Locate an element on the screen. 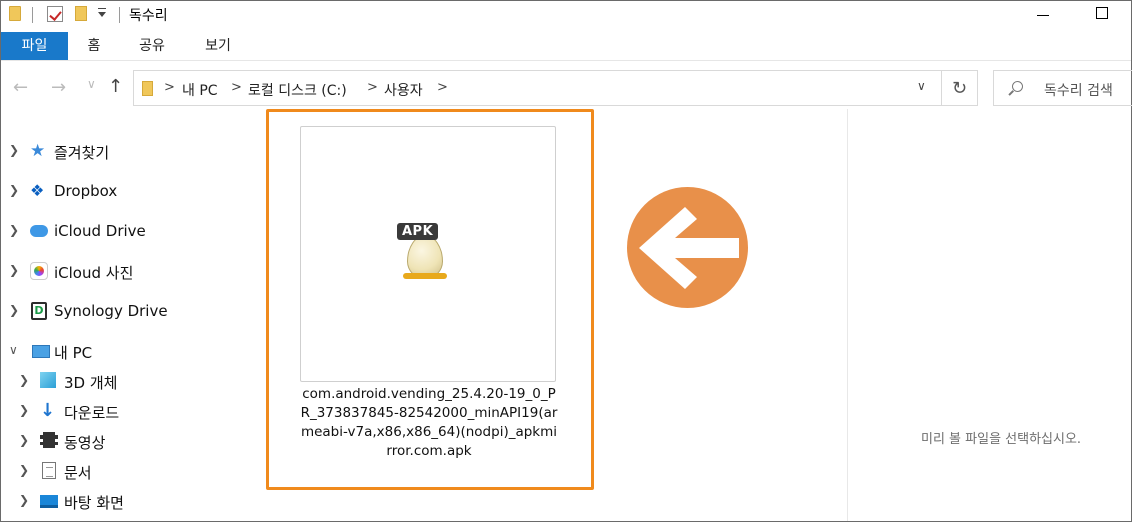  refresh-button: ↻ is located at coordinates (960, 88).